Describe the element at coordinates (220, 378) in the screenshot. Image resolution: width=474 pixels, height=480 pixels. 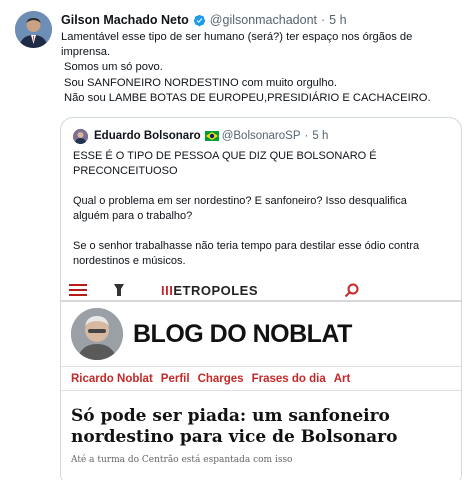
I see `blog-nav-item: Charges` at that location.